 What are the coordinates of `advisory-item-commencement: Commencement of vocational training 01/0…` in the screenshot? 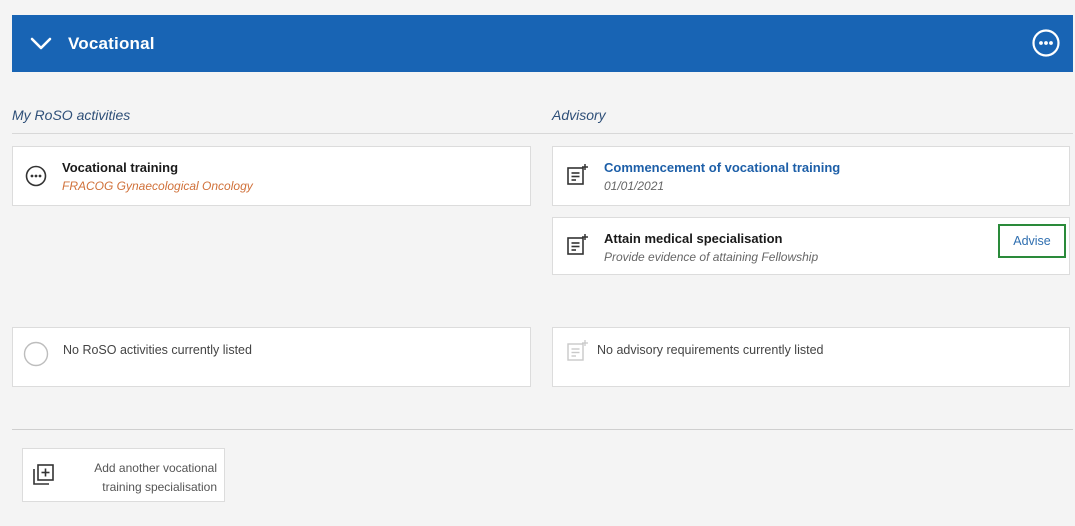 It's located at (811, 176).